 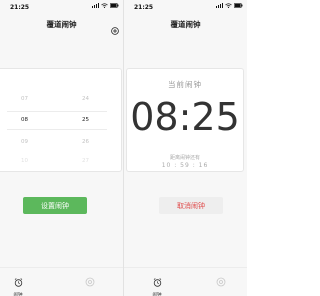 What do you see at coordinates (185, 165) in the screenshot?
I see `remaining-countdown: 10 : 59 : 16` at bounding box center [185, 165].